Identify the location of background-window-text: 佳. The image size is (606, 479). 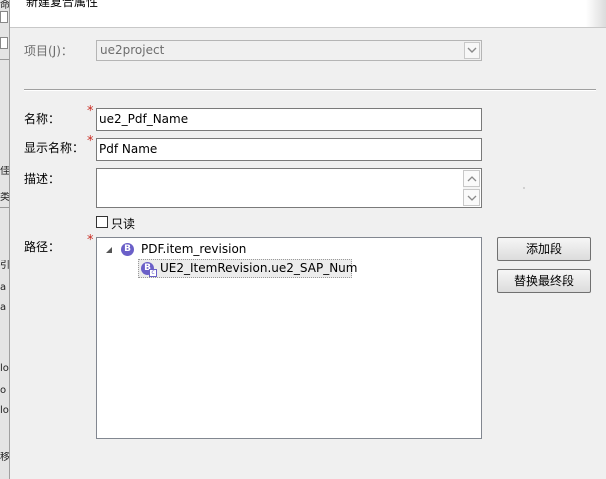
(4, 171).